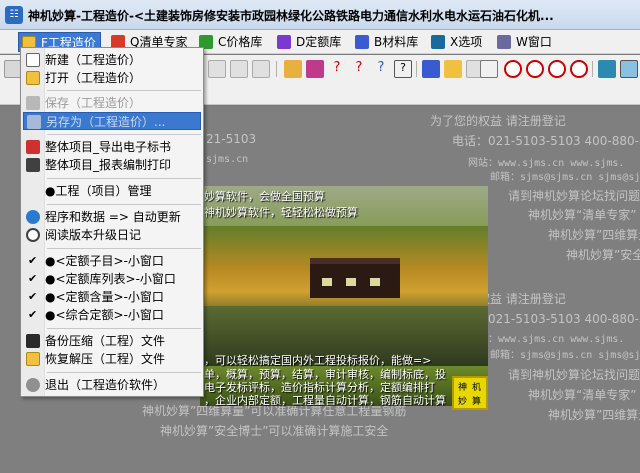 The width and height of the screenshot is (640, 473). What do you see at coordinates (112, 165) in the screenshot?
I see `menu-item-report-print: 整体项目_报表编制打印` at bounding box center [112, 165].